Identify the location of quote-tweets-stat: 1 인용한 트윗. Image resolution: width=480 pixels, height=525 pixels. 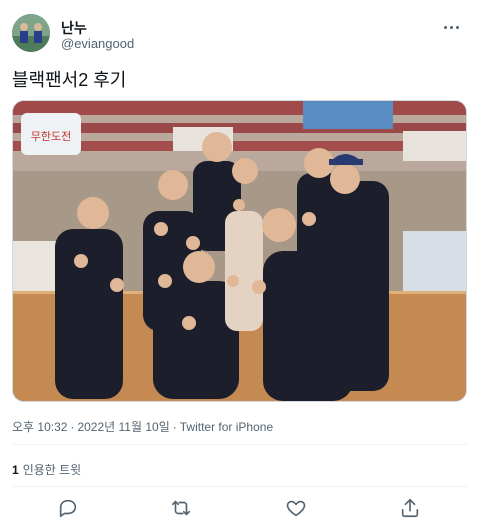
(46, 469).